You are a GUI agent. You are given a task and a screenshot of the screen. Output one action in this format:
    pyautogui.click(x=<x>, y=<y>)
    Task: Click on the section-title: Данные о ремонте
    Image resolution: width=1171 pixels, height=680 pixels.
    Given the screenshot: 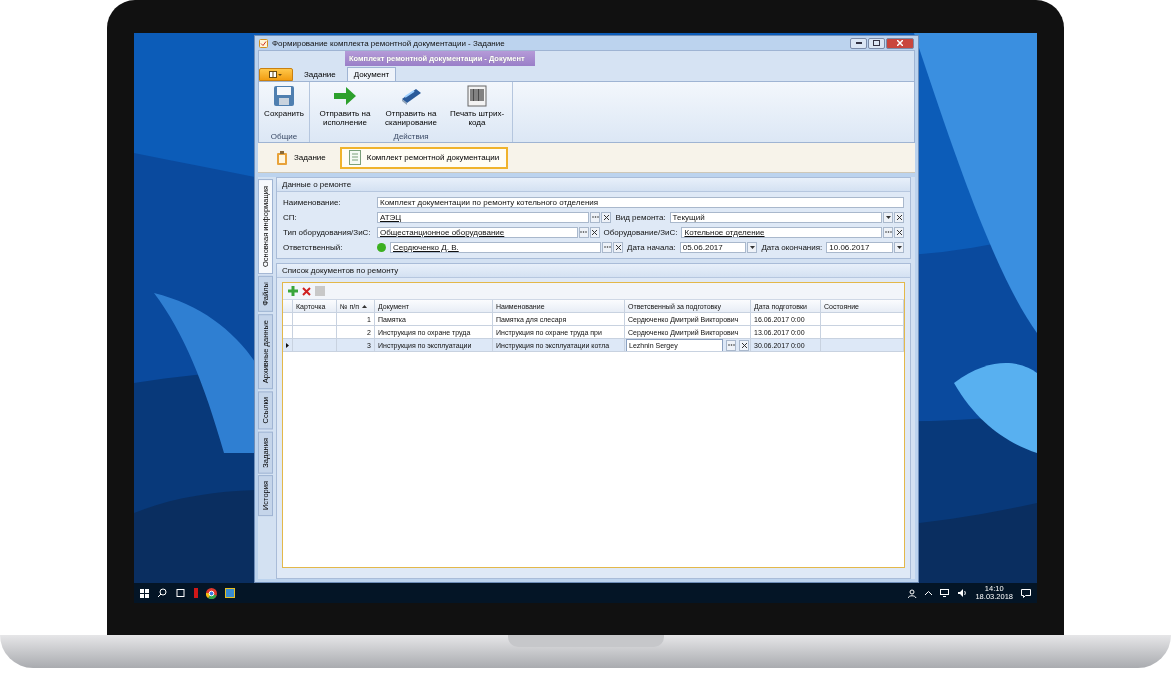 What is the action you would take?
    pyautogui.click(x=593, y=185)
    